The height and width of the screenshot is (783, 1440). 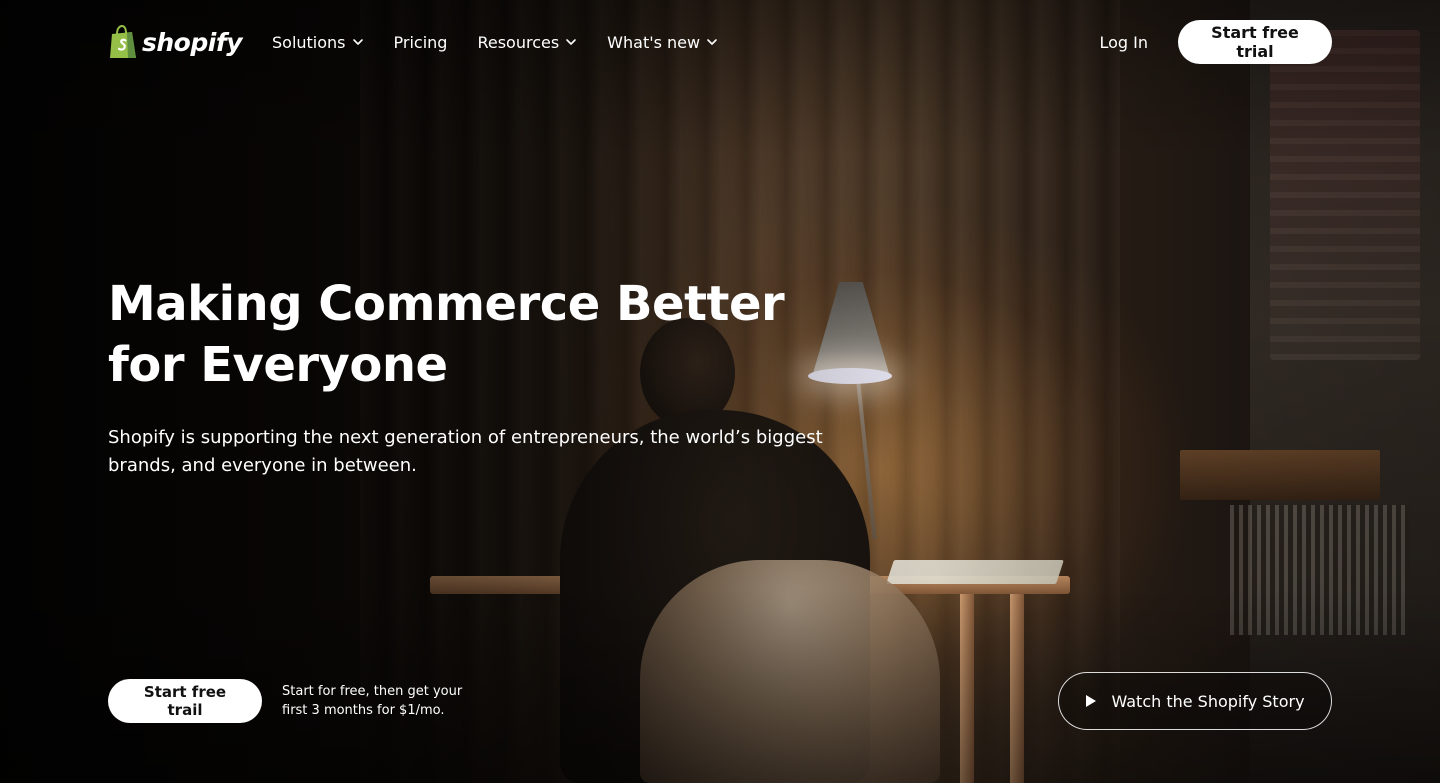 I want to click on start-free-trail-button: Start free trail, so click(x=185, y=701).